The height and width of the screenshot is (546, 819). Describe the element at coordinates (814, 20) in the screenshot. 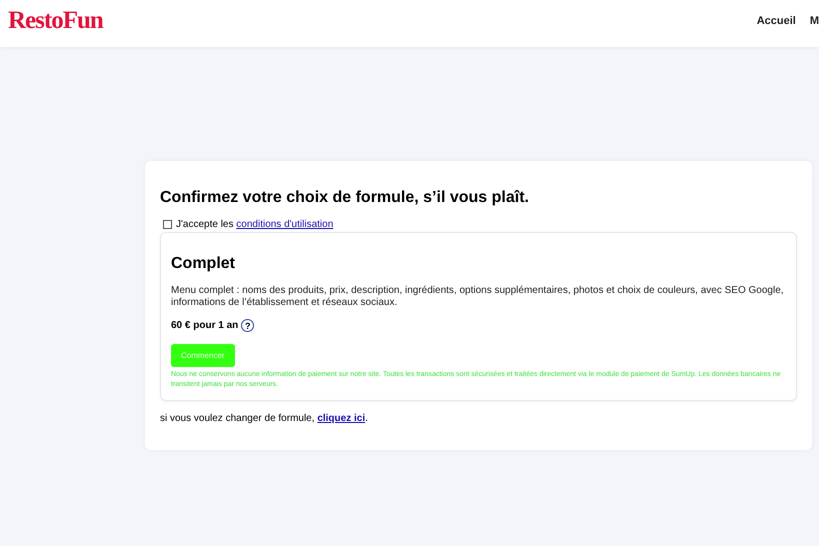

I see `nav-link: M` at that location.